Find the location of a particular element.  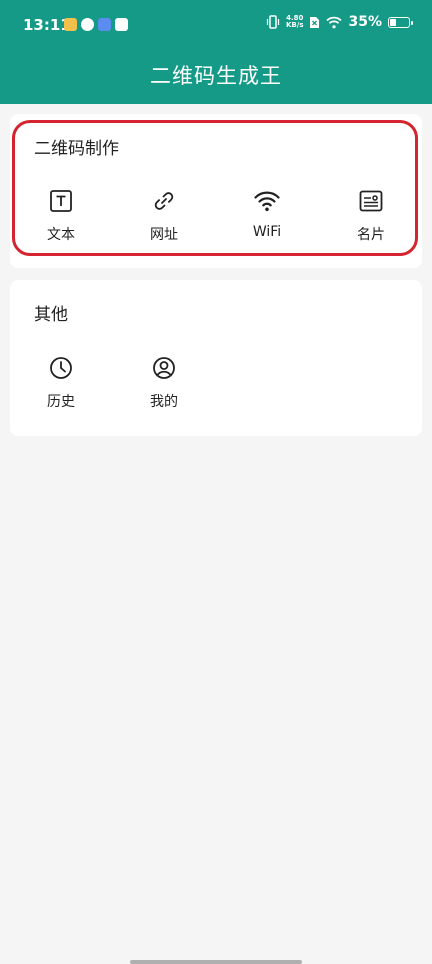

clock-icon is located at coordinates (61, 368).